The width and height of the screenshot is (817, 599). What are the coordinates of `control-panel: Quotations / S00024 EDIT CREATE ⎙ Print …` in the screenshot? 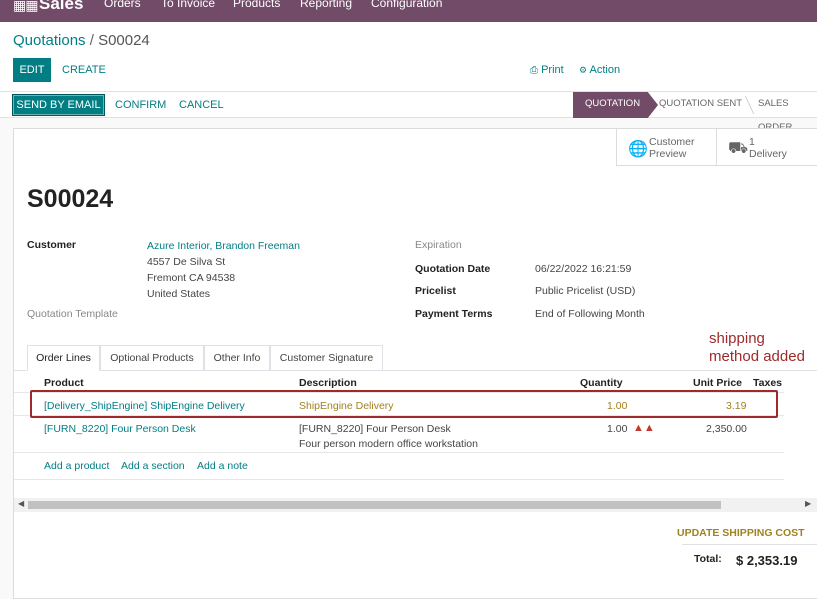 It's located at (408, 57).